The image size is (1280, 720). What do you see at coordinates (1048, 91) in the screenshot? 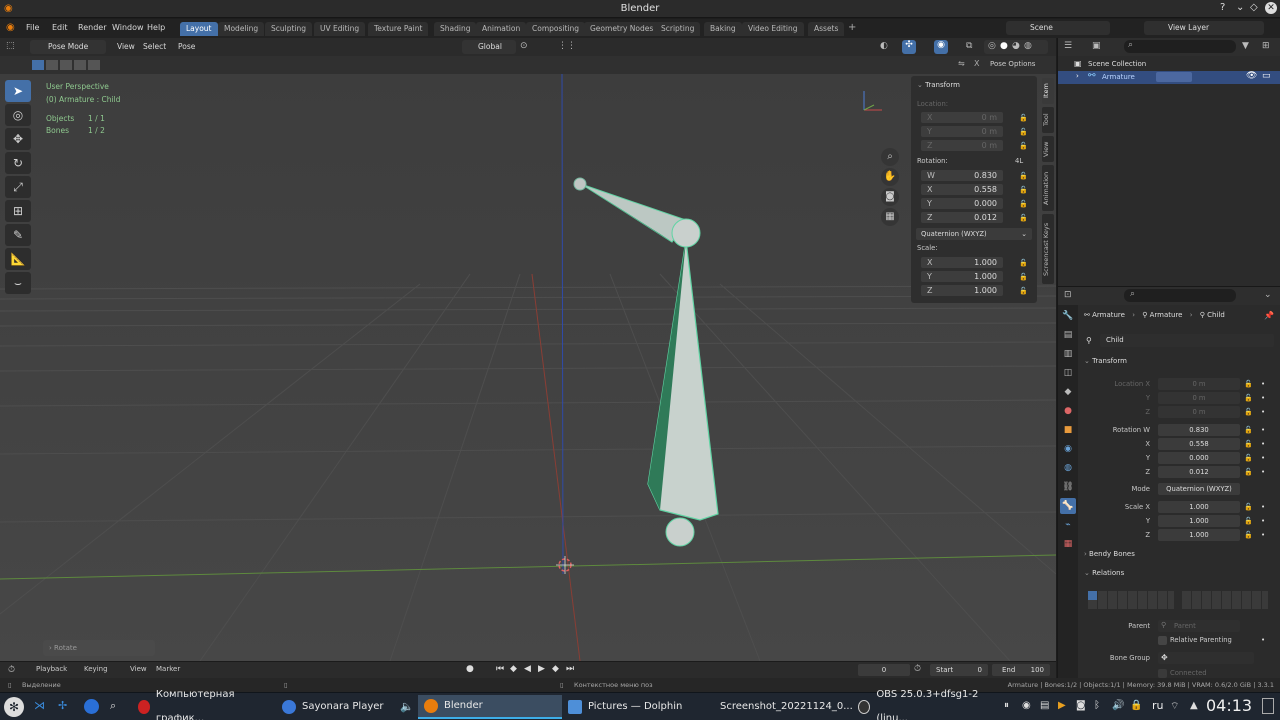
I see `sidebar-tab-item: Item` at bounding box center [1048, 91].